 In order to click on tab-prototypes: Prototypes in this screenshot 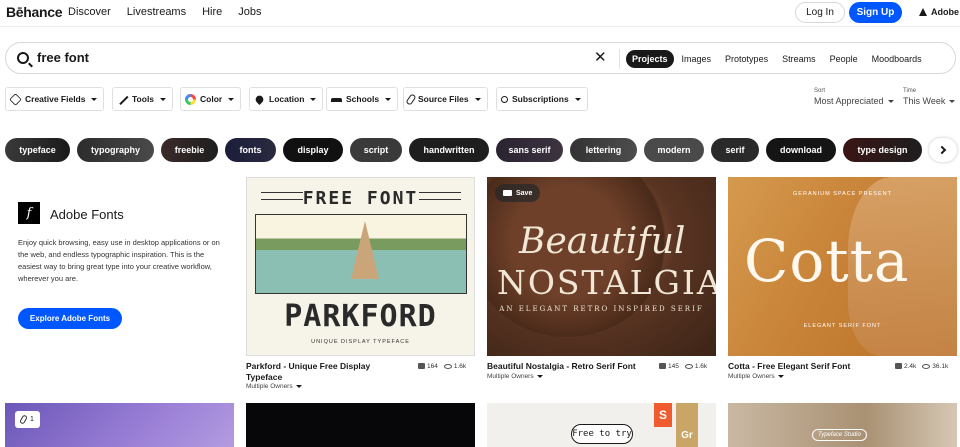, I will do `click(746, 59)`.